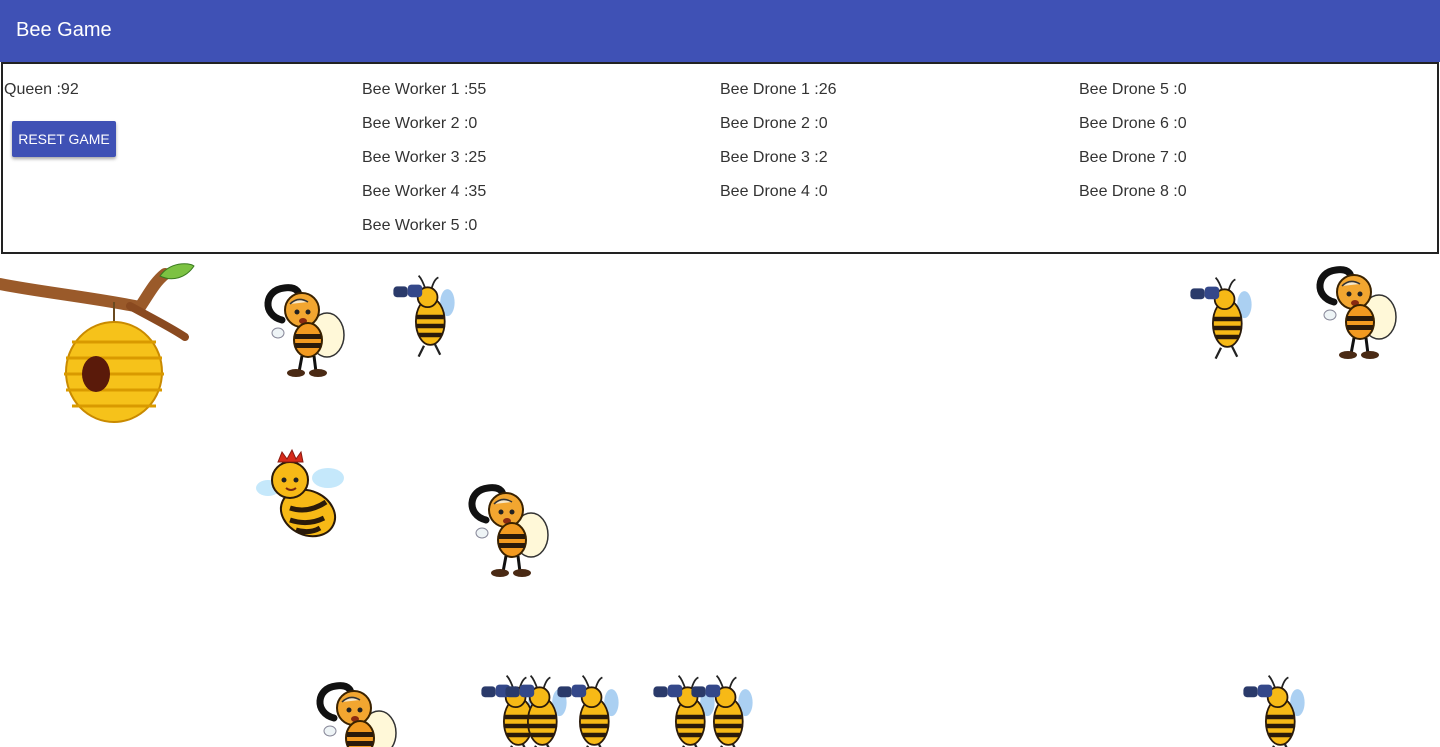 The image size is (1440, 747). I want to click on queen-bee-icon, so click(300, 498).